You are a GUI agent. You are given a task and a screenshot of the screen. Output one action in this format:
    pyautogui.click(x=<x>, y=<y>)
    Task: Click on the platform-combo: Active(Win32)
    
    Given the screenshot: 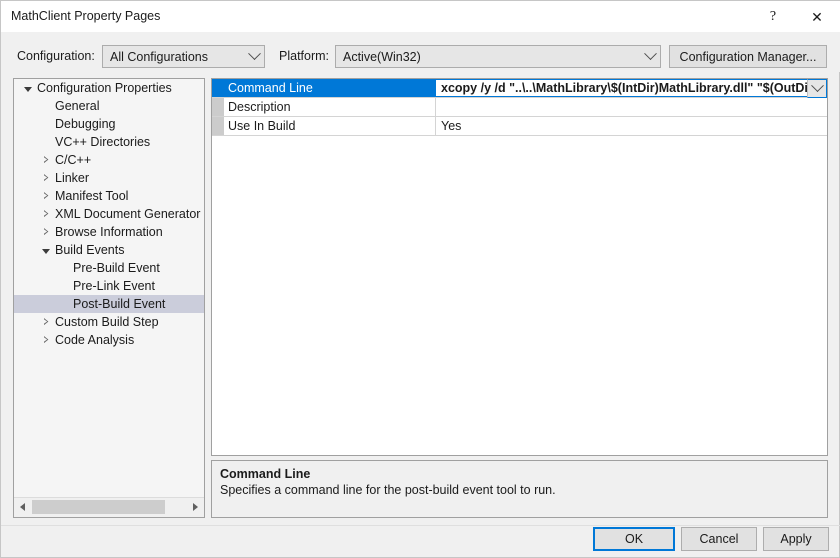 What is the action you would take?
    pyautogui.click(x=498, y=56)
    